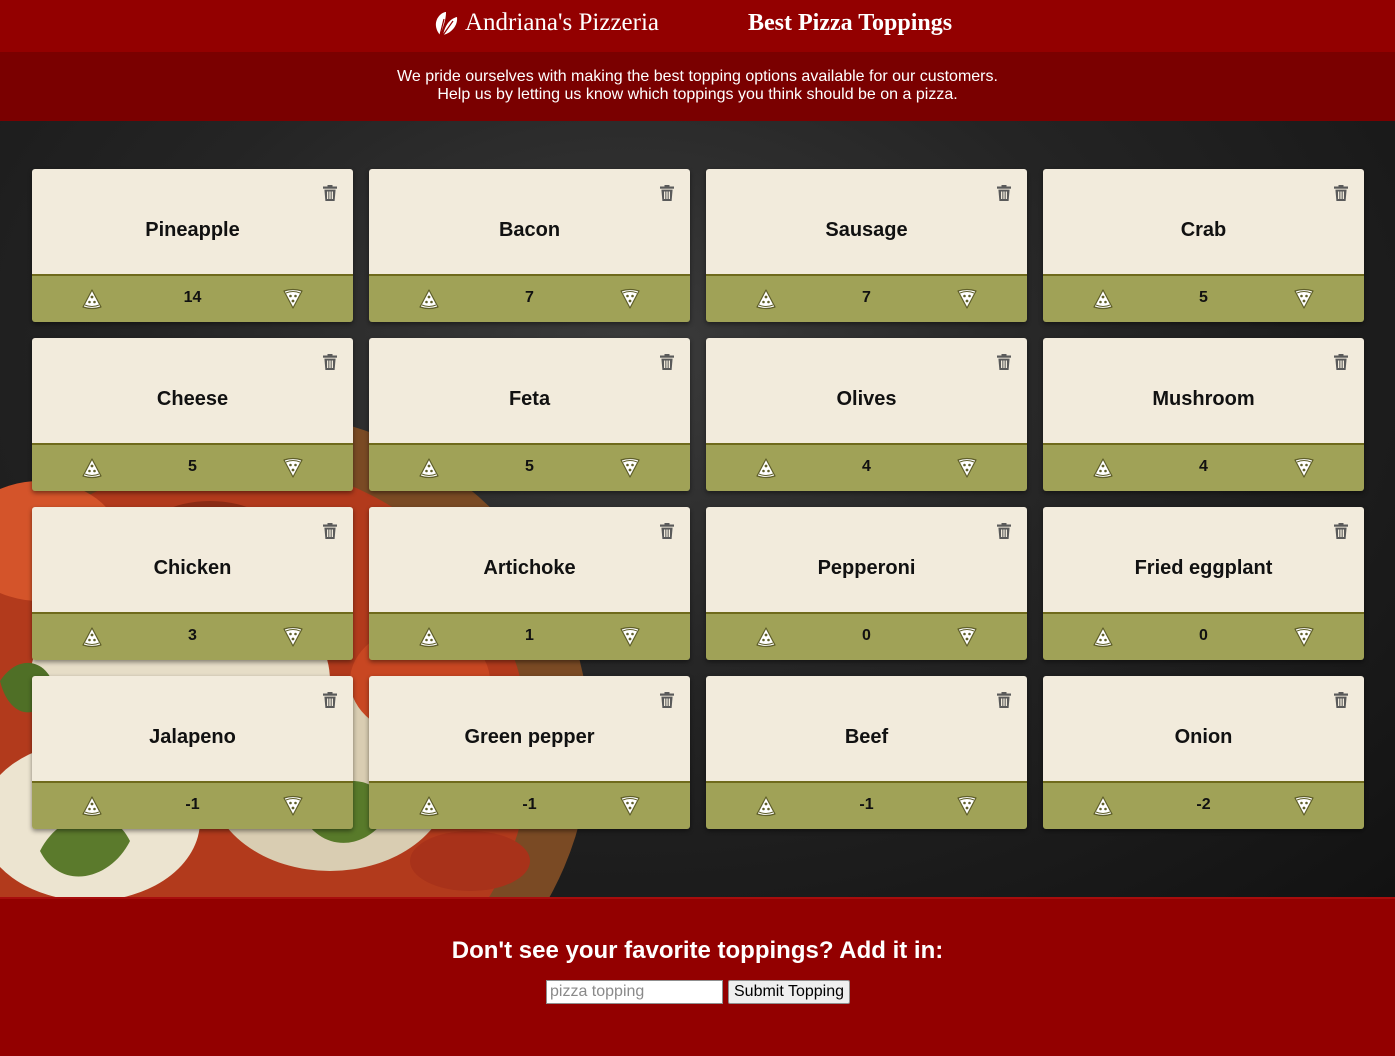 This screenshot has width=1395, height=1056. Describe the element at coordinates (866, 414) in the screenshot. I see `topping-card: Olives 4` at that location.